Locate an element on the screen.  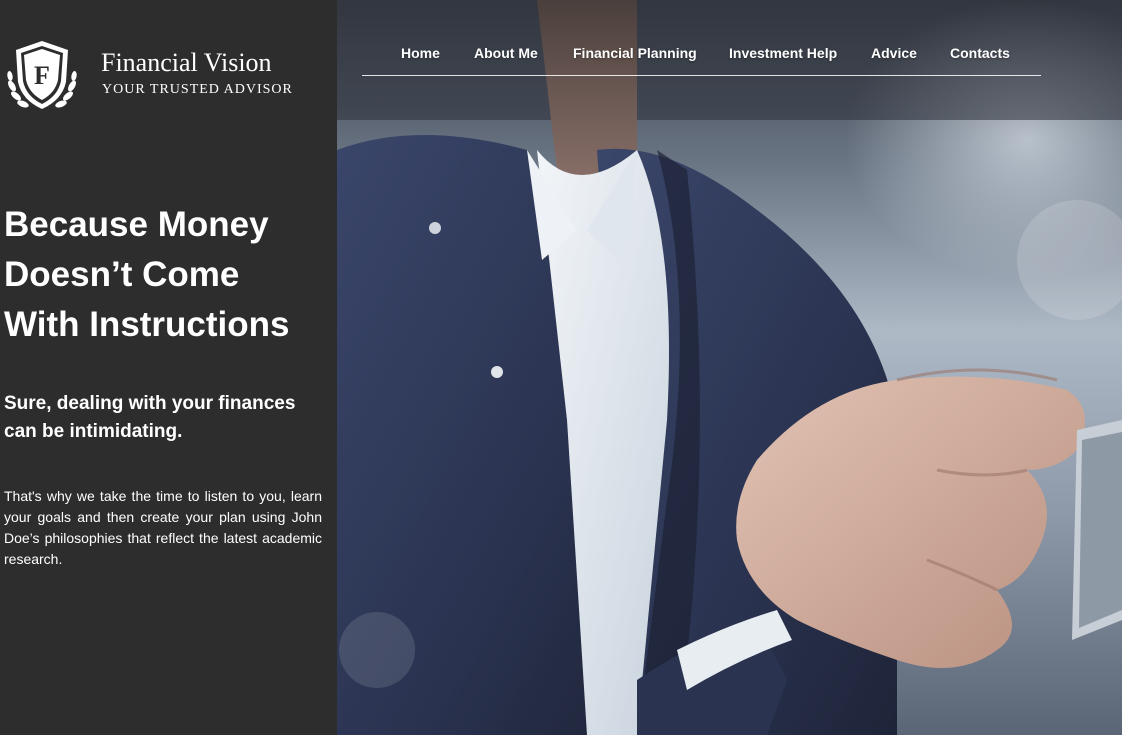
brand-name: Financial Vision is located at coordinates (186, 62).